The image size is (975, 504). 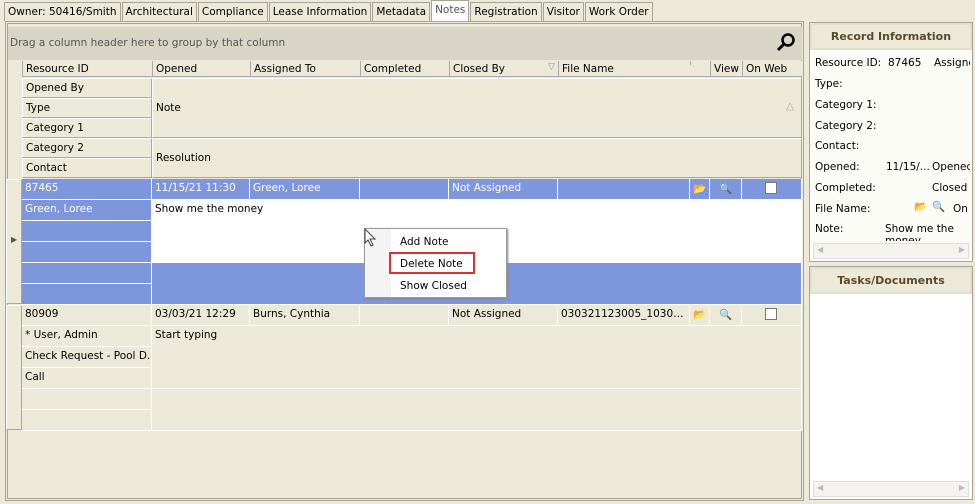 I want to click on row-selector-1: ▶, so click(x=14, y=241).